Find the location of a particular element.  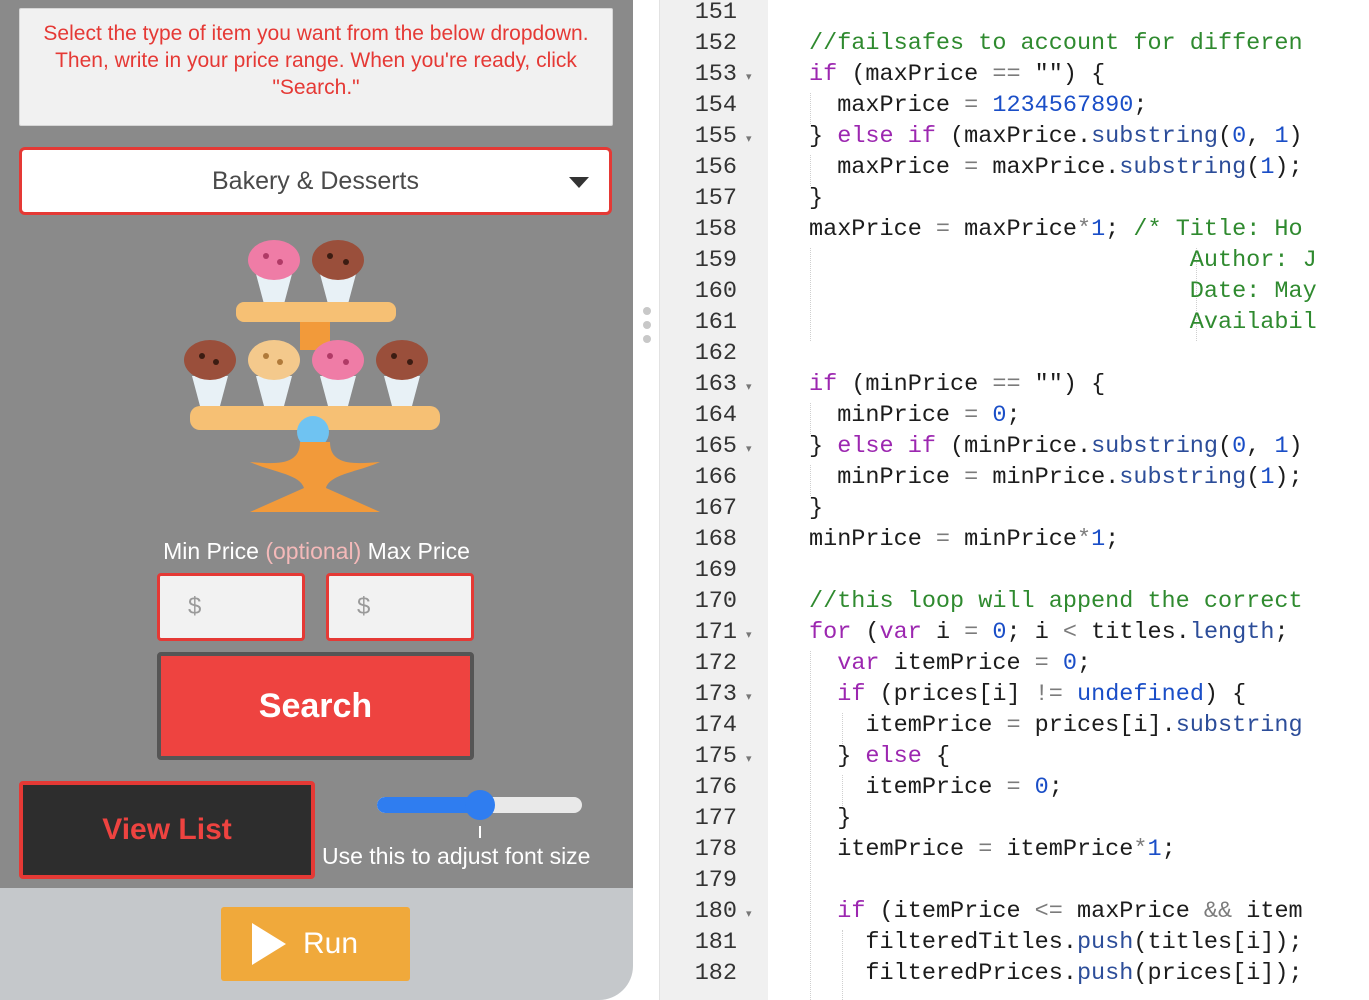

panel-splitter is located at coordinates (646, 500).